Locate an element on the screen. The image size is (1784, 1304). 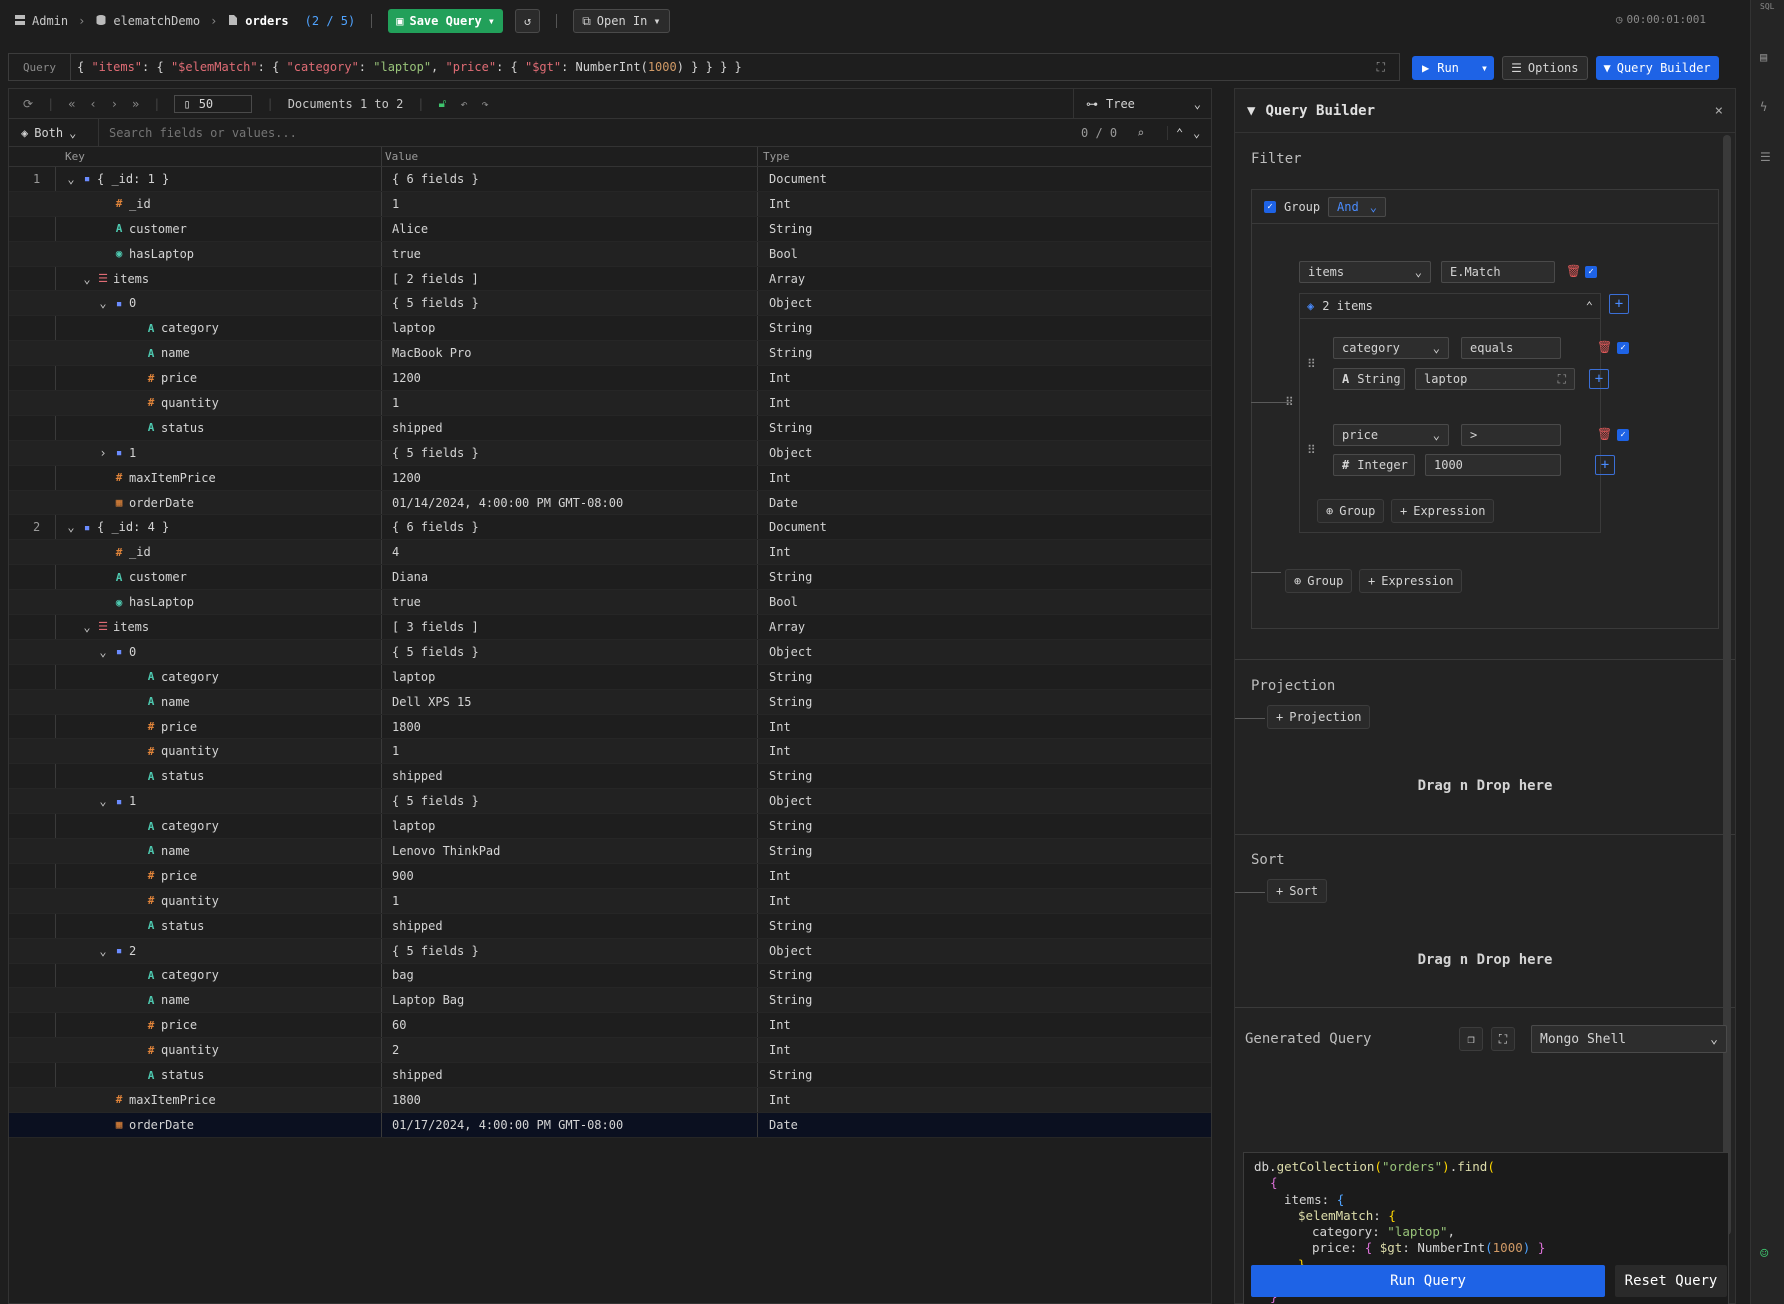
table-row: # price 60 Int is located at coordinates (610, 1026).